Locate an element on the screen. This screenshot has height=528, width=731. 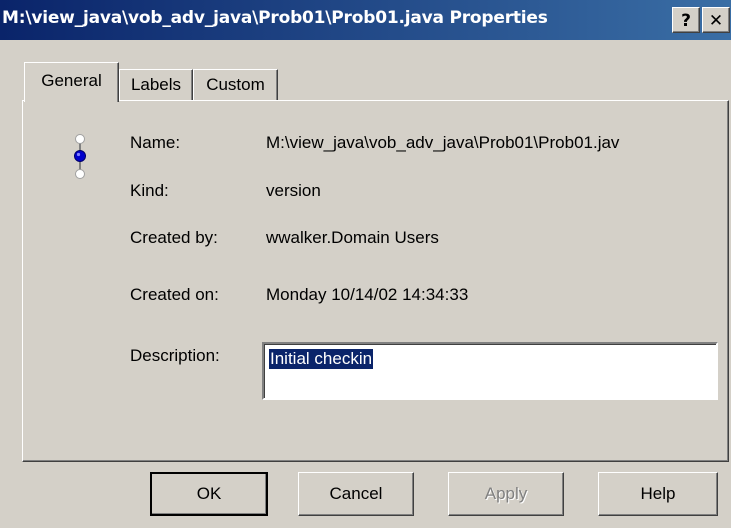
tab-labels-label: Labels is located at coordinates (156, 84).